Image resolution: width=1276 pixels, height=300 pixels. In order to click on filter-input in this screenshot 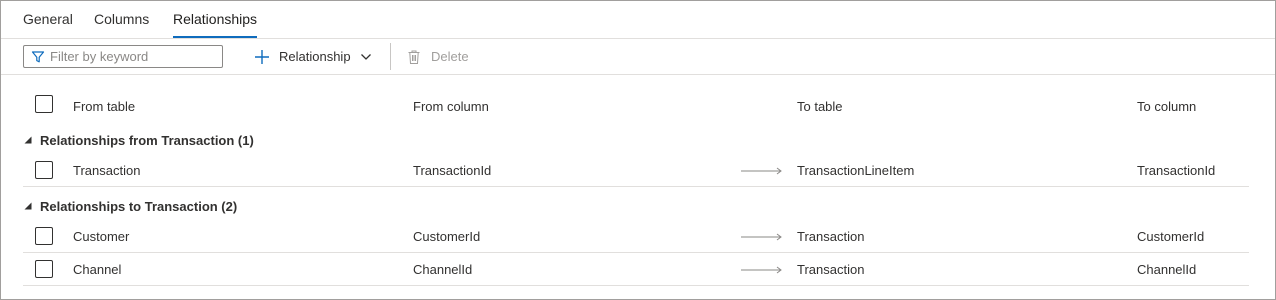, I will do `click(134, 56)`.